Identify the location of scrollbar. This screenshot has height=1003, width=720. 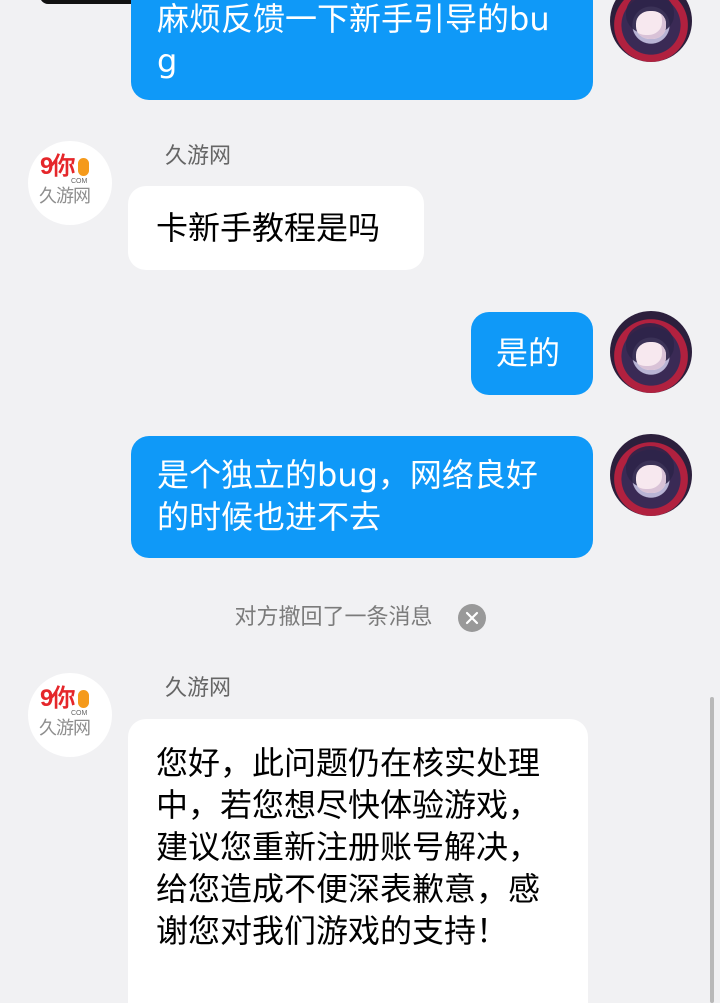
(712, 850).